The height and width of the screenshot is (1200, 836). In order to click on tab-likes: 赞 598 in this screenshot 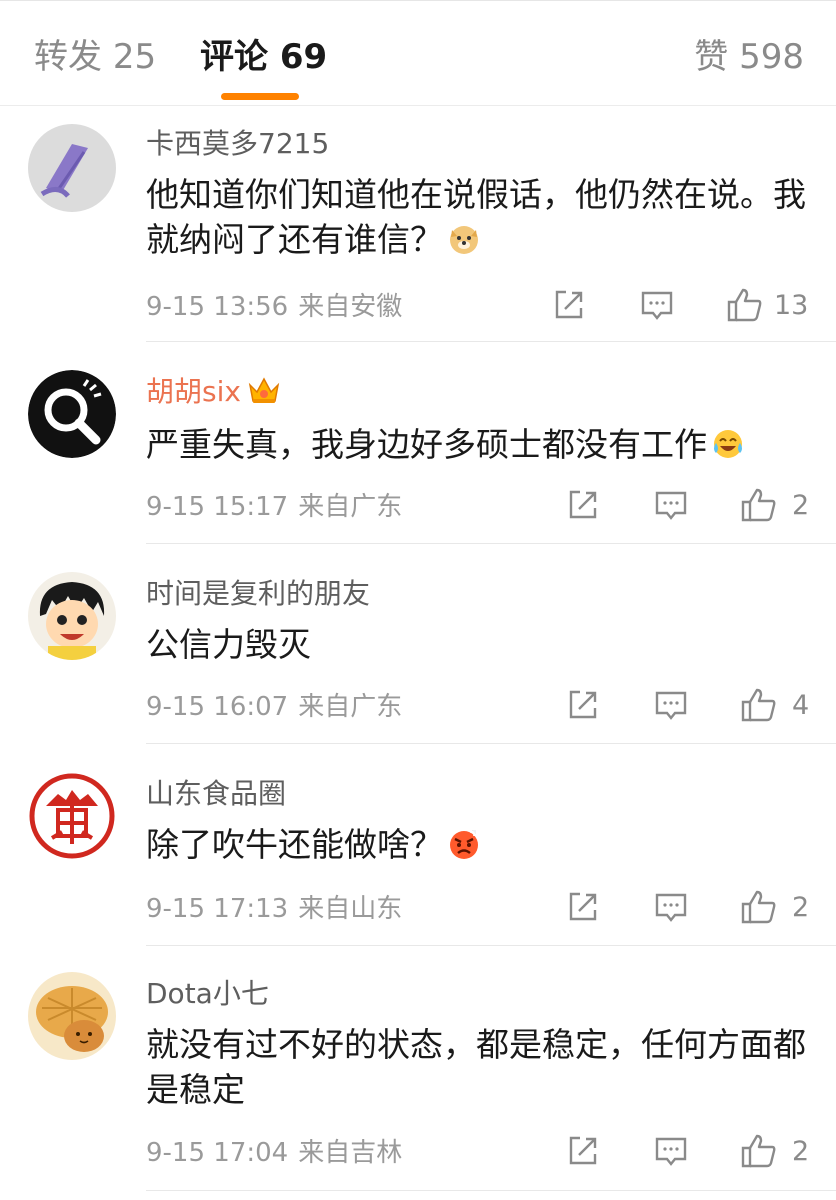, I will do `click(749, 57)`.